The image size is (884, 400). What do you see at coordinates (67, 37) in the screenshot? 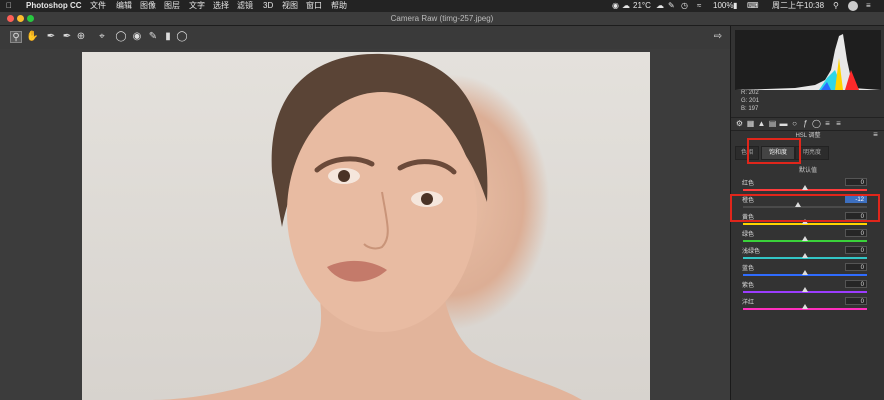
I see `color-sampler-tool-icon: ✒` at bounding box center [67, 37].